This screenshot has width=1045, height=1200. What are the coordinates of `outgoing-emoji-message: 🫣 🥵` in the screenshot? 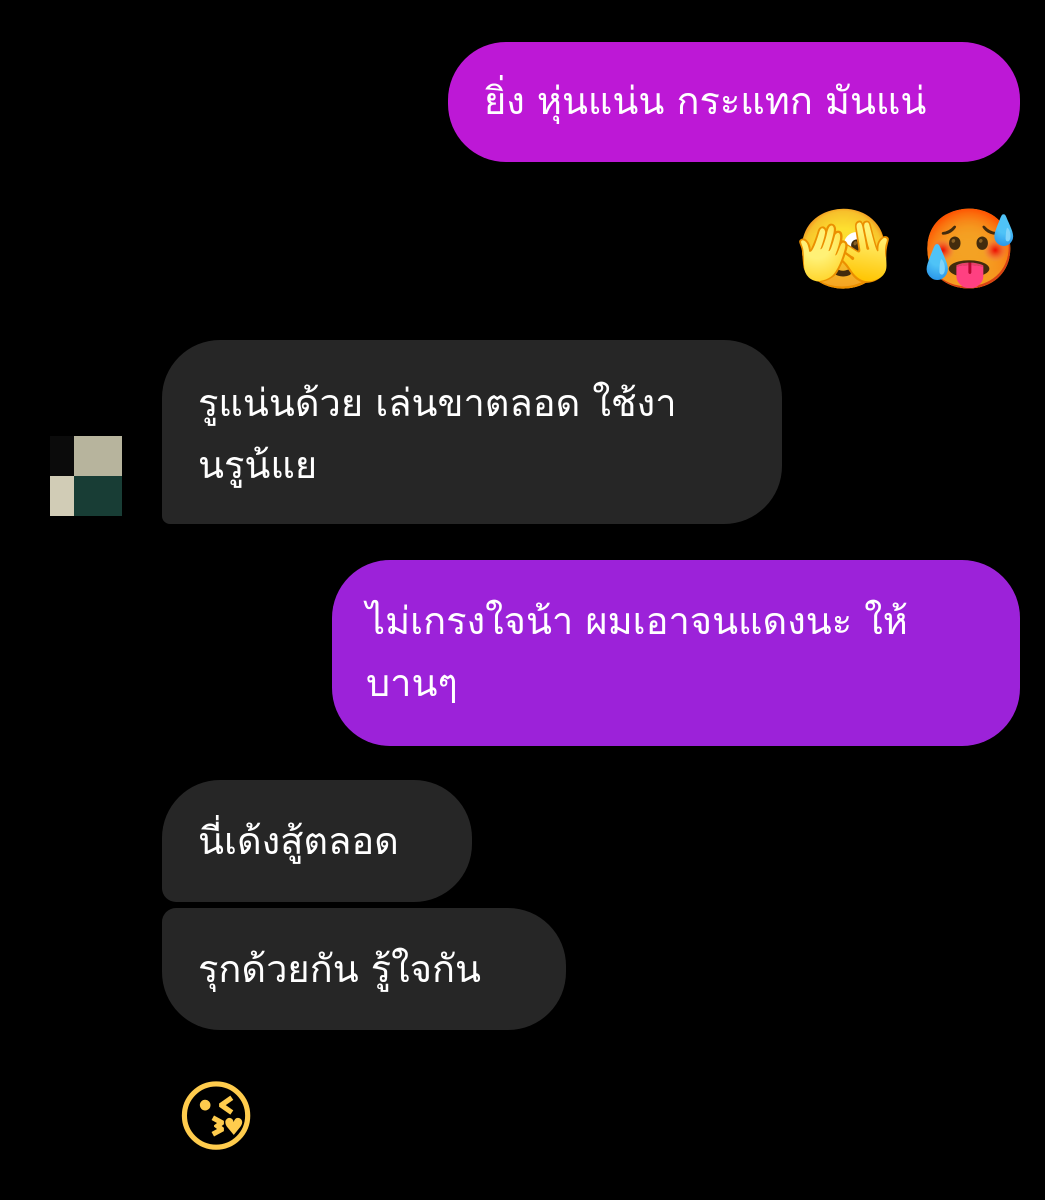 It's located at (906, 250).